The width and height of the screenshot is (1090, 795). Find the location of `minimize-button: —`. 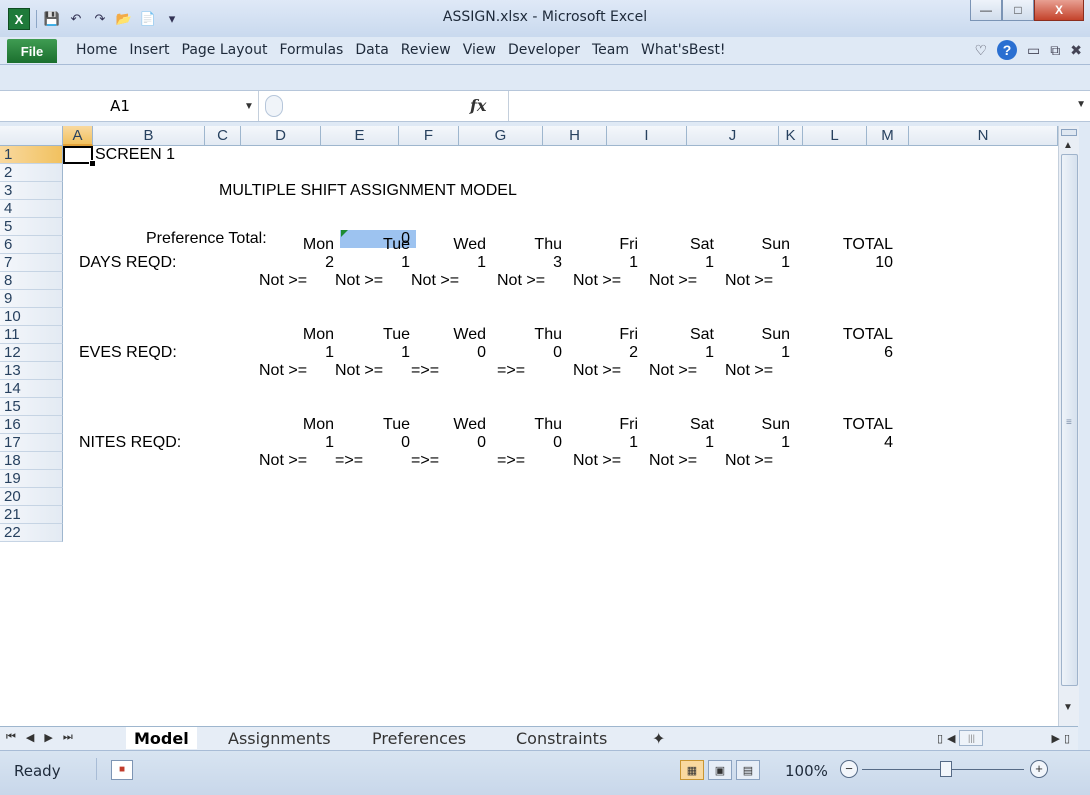

minimize-button: — is located at coordinates (986, 10).